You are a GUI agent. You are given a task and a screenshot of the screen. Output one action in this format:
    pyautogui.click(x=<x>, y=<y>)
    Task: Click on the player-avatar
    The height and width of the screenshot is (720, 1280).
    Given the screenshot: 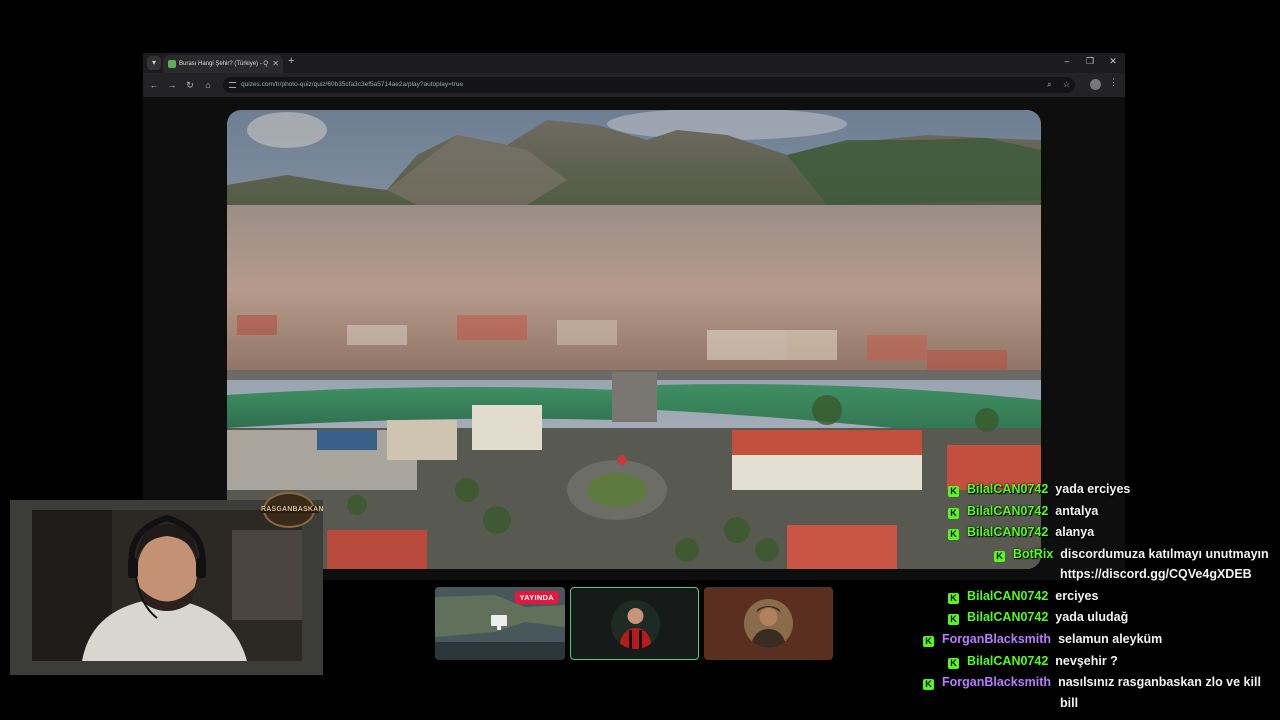 What is the action you would take?
    pyautogui.click(x=635, y=624)
    